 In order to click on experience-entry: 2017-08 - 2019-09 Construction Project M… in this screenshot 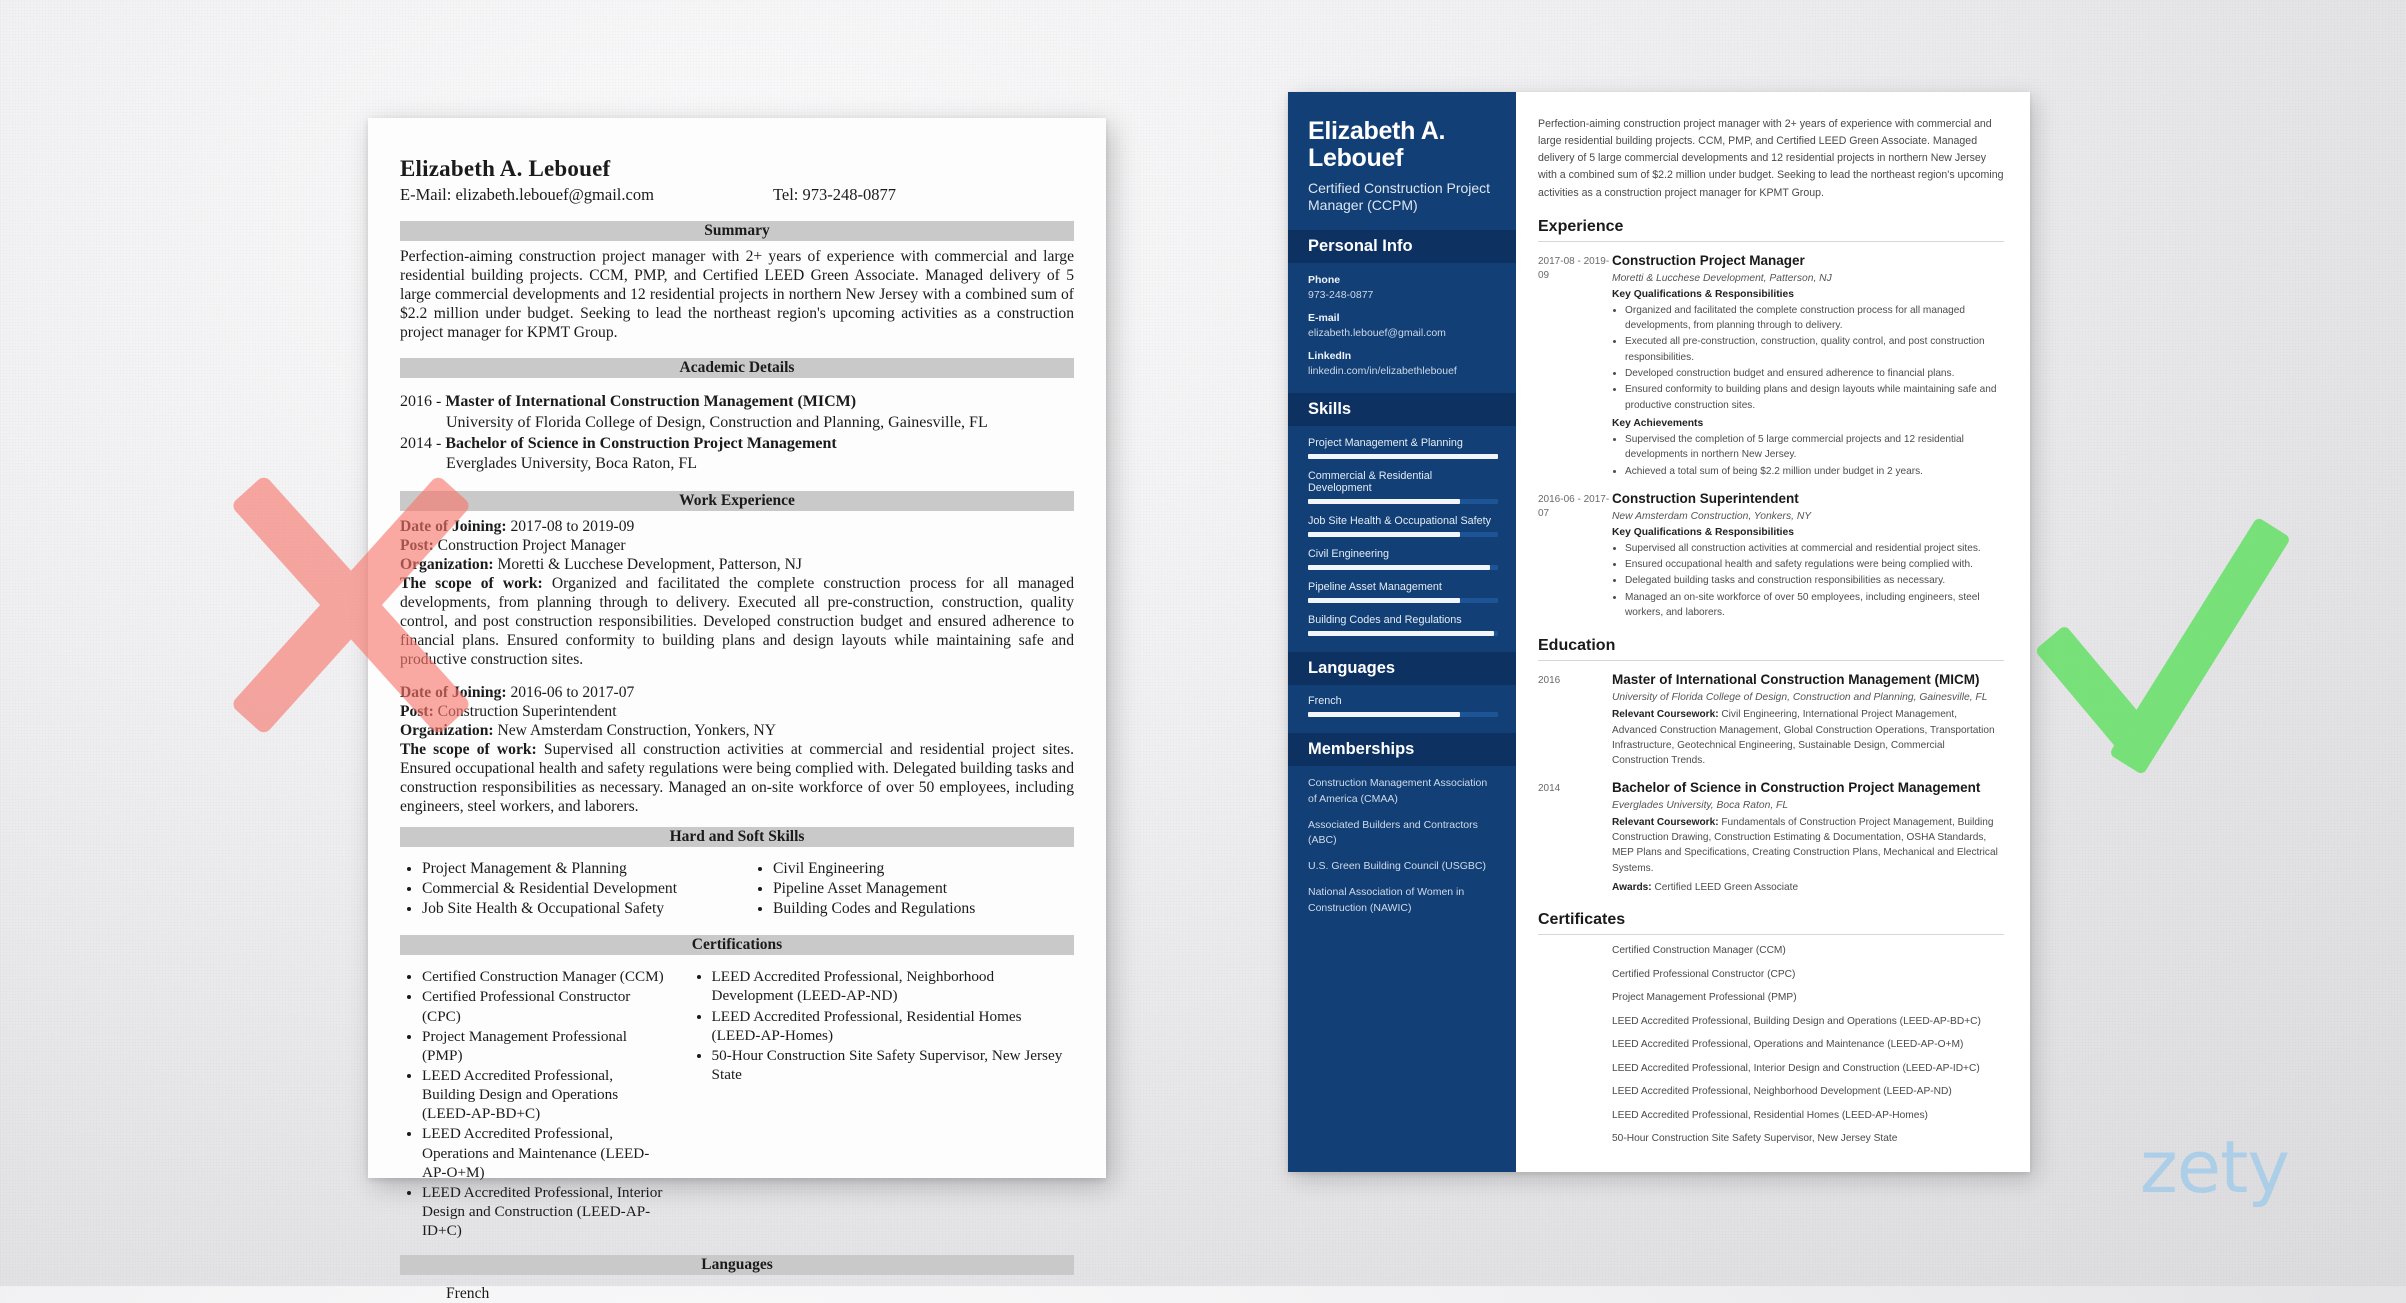, I will do `click(1771, 366)`.